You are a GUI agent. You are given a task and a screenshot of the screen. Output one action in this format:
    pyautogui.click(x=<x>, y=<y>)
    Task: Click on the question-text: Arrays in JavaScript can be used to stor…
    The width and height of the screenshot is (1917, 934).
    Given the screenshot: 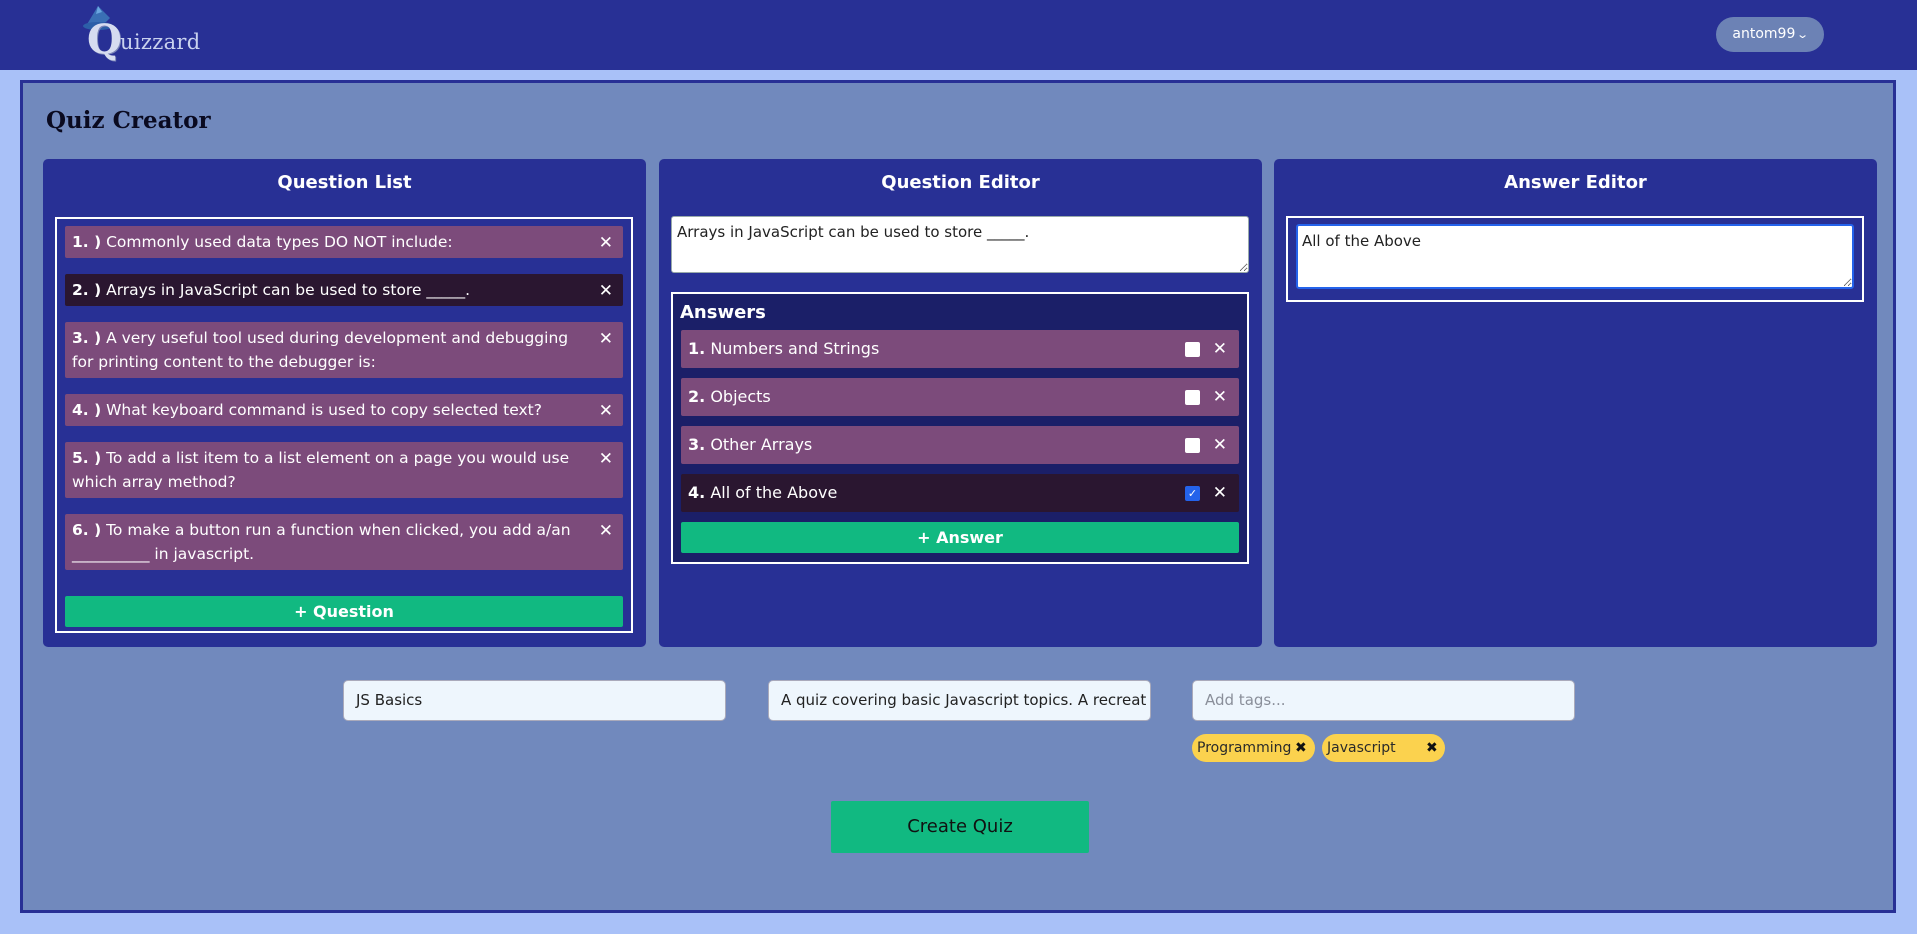 What is the action you would take?
    pyautogui.click(x=288, y=290)
    